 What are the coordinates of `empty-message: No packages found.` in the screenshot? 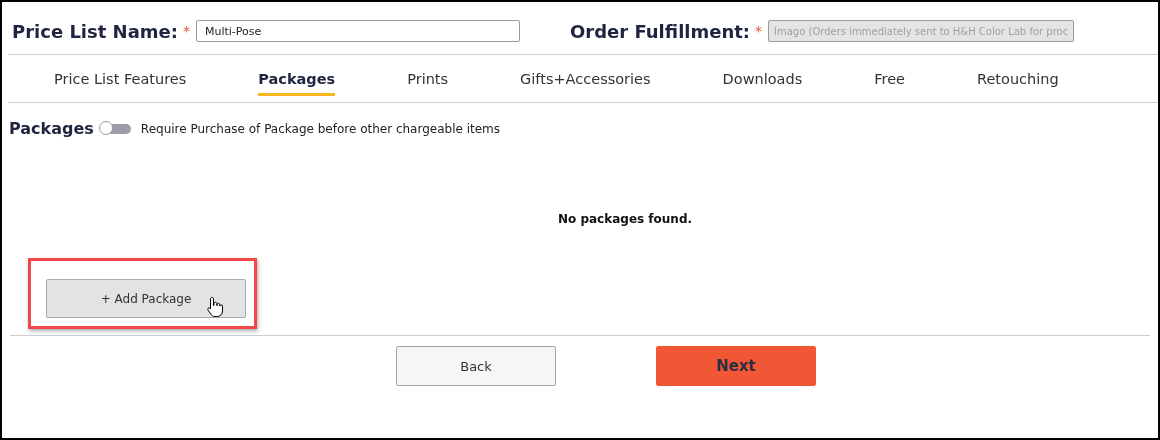 It's located at (625, 219).